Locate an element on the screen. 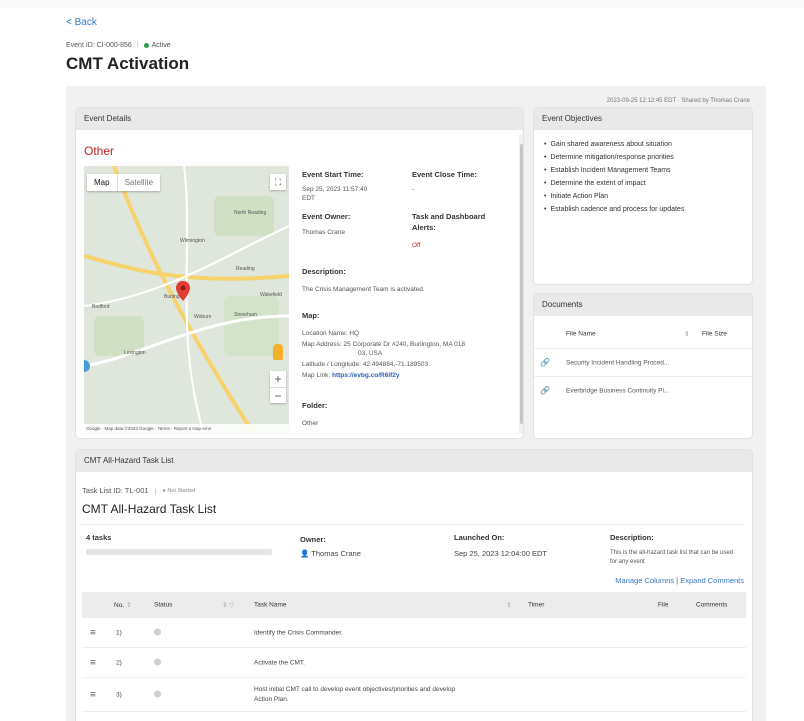  map-place-label: Reading is located at coordinates (245, 269).